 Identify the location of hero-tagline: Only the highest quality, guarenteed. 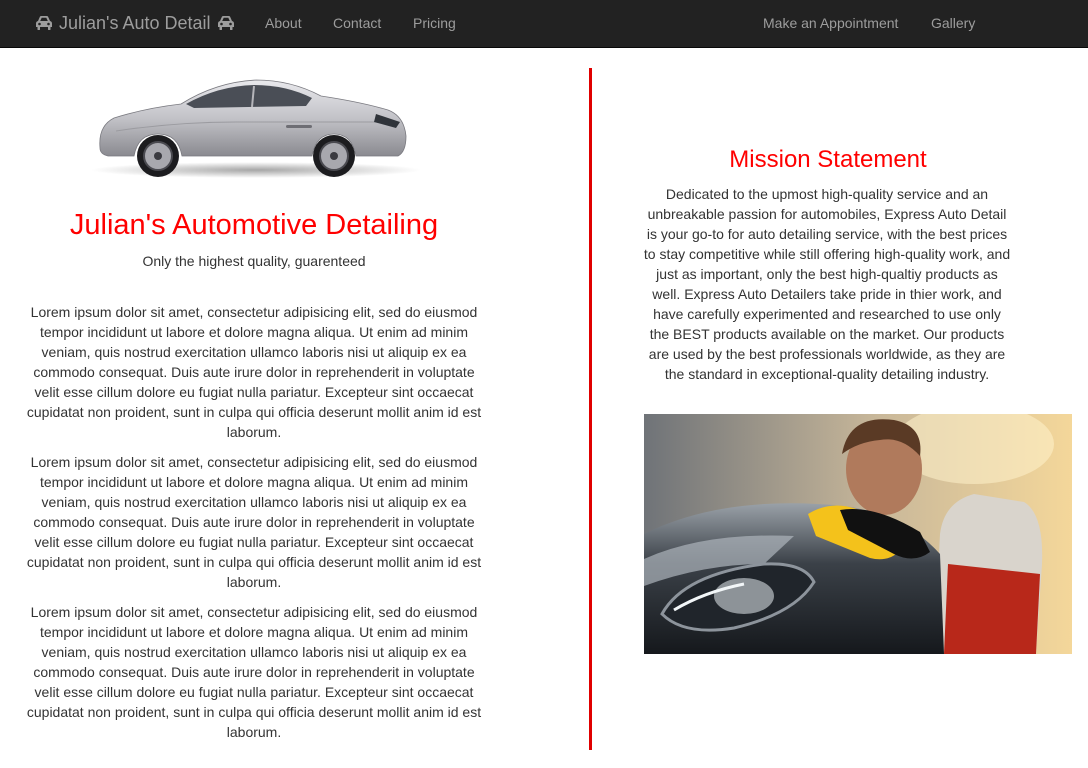
(254, 261).